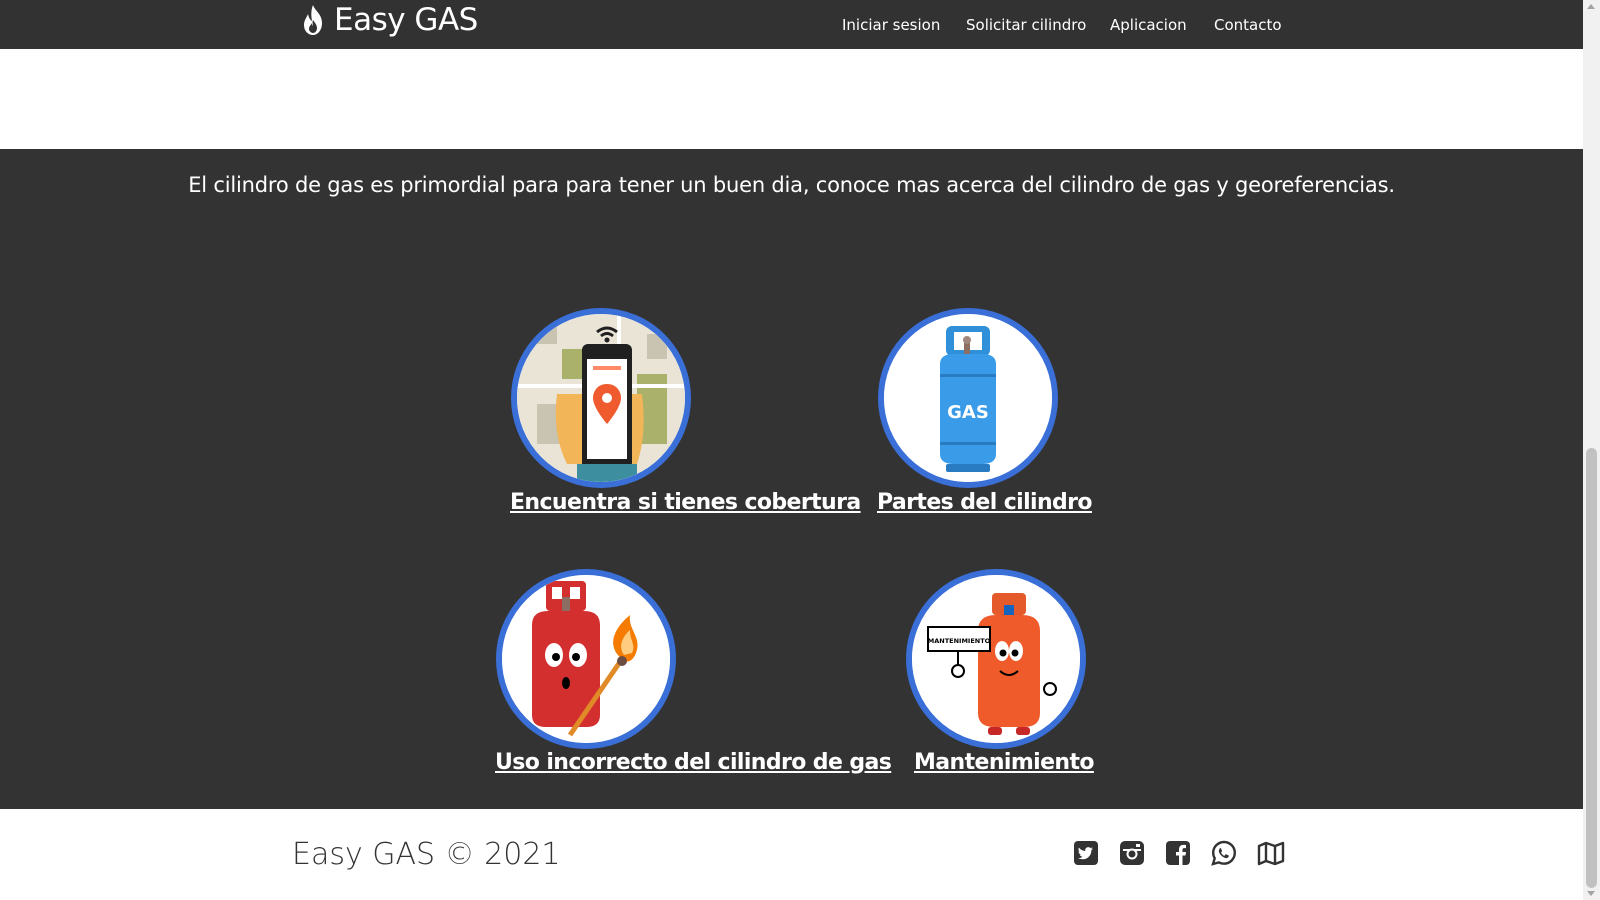 Image resolution: width=1600 pixels, height=900 pixels. I want to click on orange-cylinder-sign-icon: MANTENIMIENTO, so click(996, 659).